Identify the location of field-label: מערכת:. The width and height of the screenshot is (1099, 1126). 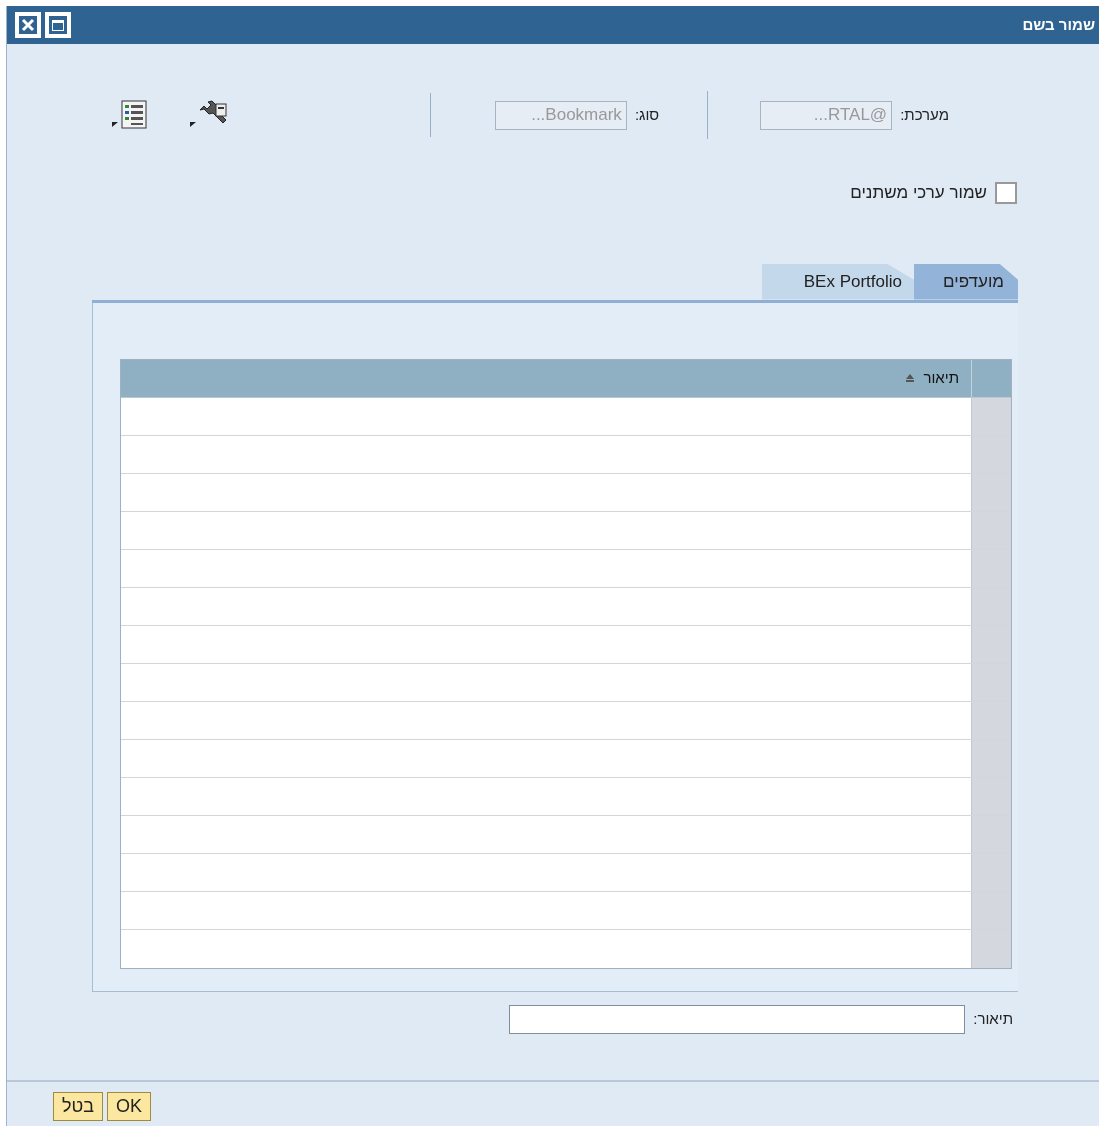
(924, 114).